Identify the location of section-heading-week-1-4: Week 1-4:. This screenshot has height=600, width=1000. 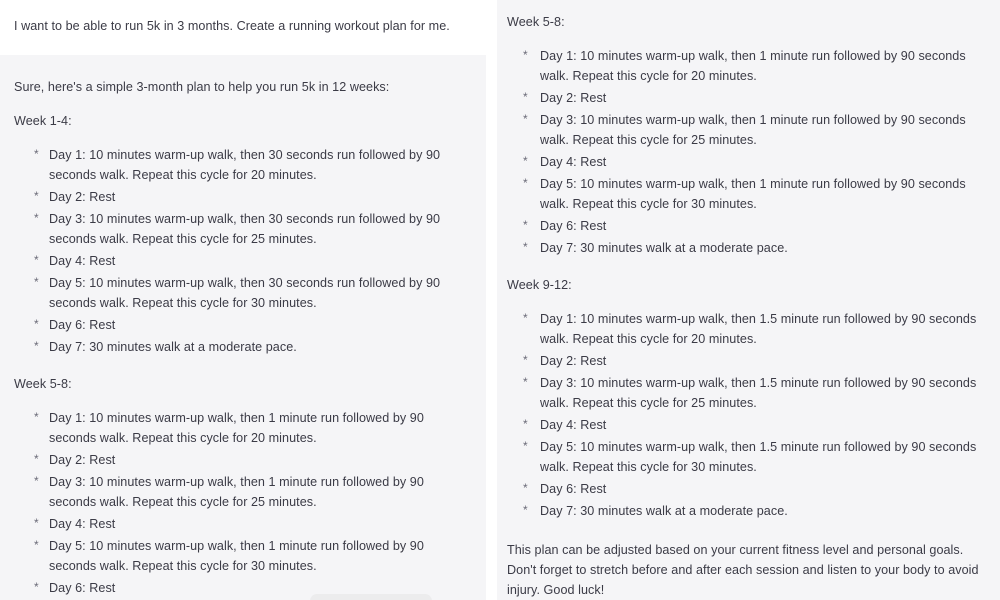
(43, 121).